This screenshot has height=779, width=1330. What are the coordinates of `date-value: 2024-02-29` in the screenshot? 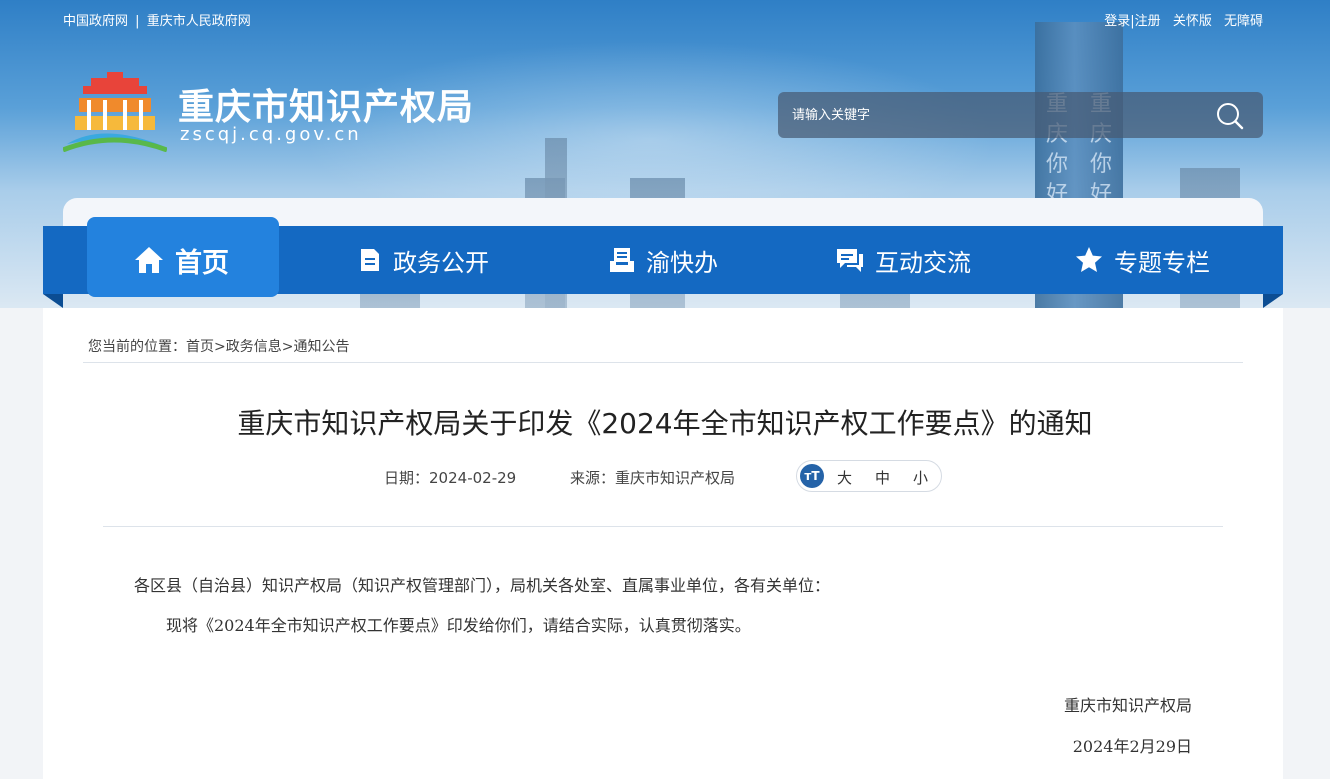 It's located at (473, 478).